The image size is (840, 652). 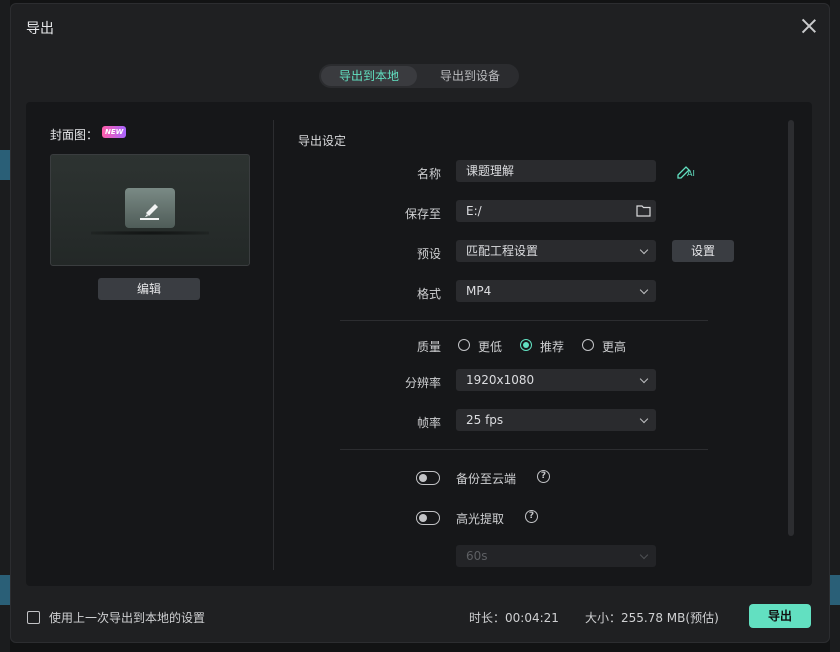 I want to click on cloud-backup-label: 备份至云端, so click(x=486, y=479).